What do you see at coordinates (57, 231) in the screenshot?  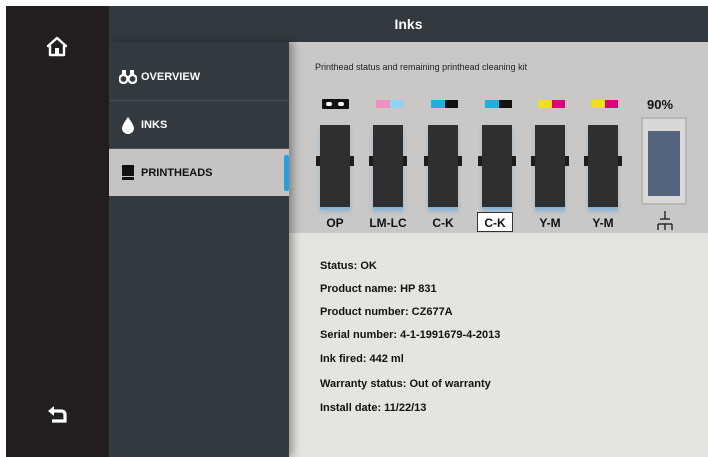 I see `left-nav-bar` at bounding box center [57, 231].